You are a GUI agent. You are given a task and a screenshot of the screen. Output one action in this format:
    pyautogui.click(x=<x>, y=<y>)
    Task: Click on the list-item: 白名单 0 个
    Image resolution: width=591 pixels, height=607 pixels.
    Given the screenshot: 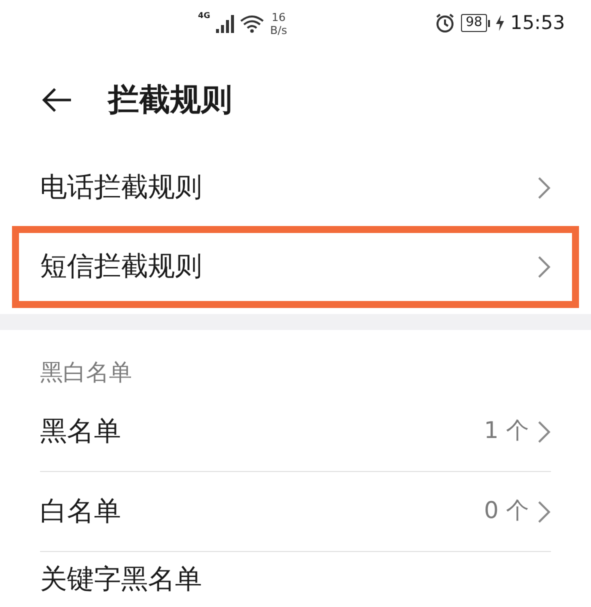 What is the action you would take?
    pyautogui.click(x=295, y=512)
    